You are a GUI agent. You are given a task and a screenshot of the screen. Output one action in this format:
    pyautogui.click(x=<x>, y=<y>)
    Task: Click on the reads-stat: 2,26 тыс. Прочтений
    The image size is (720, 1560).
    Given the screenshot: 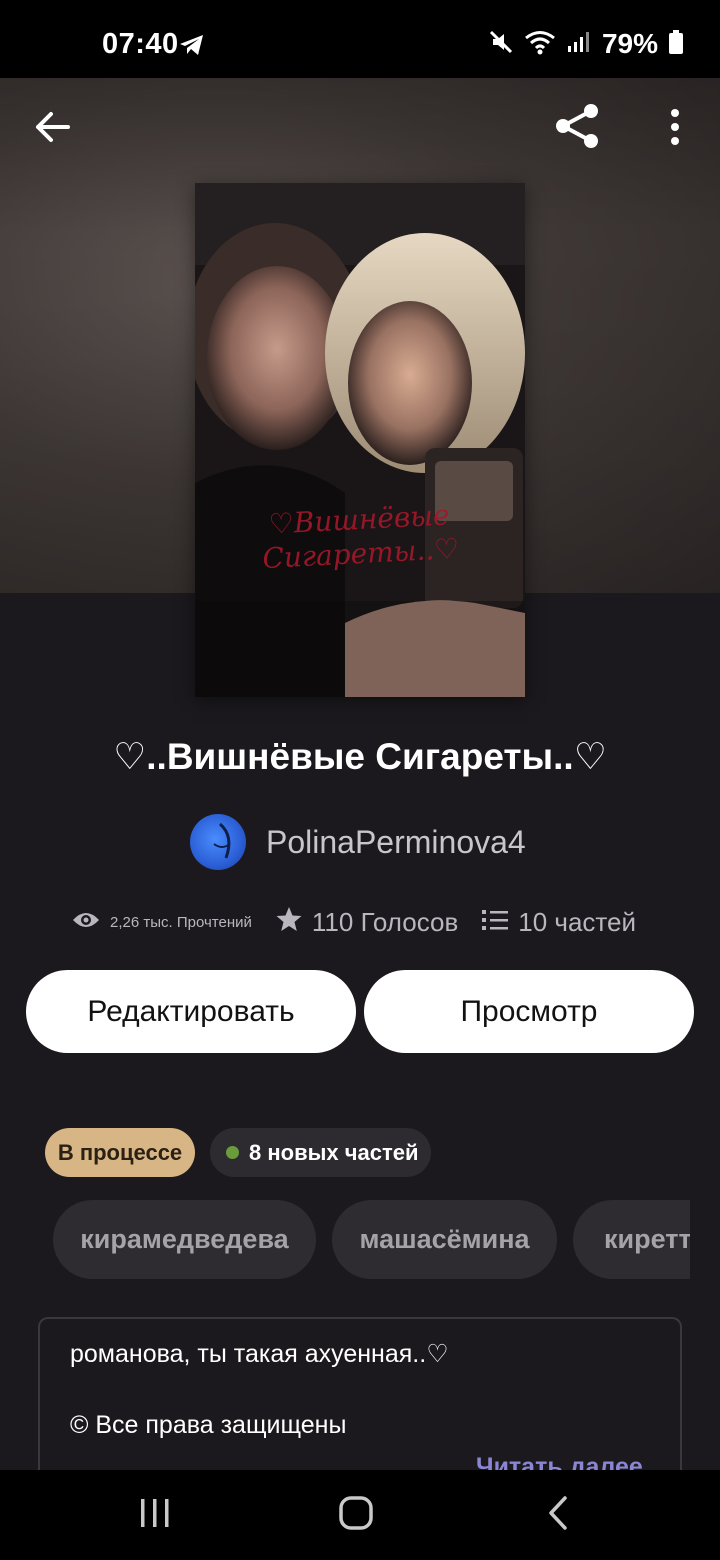 What is the action you would take?
    pyautogui.click(x=162, y=922)
    